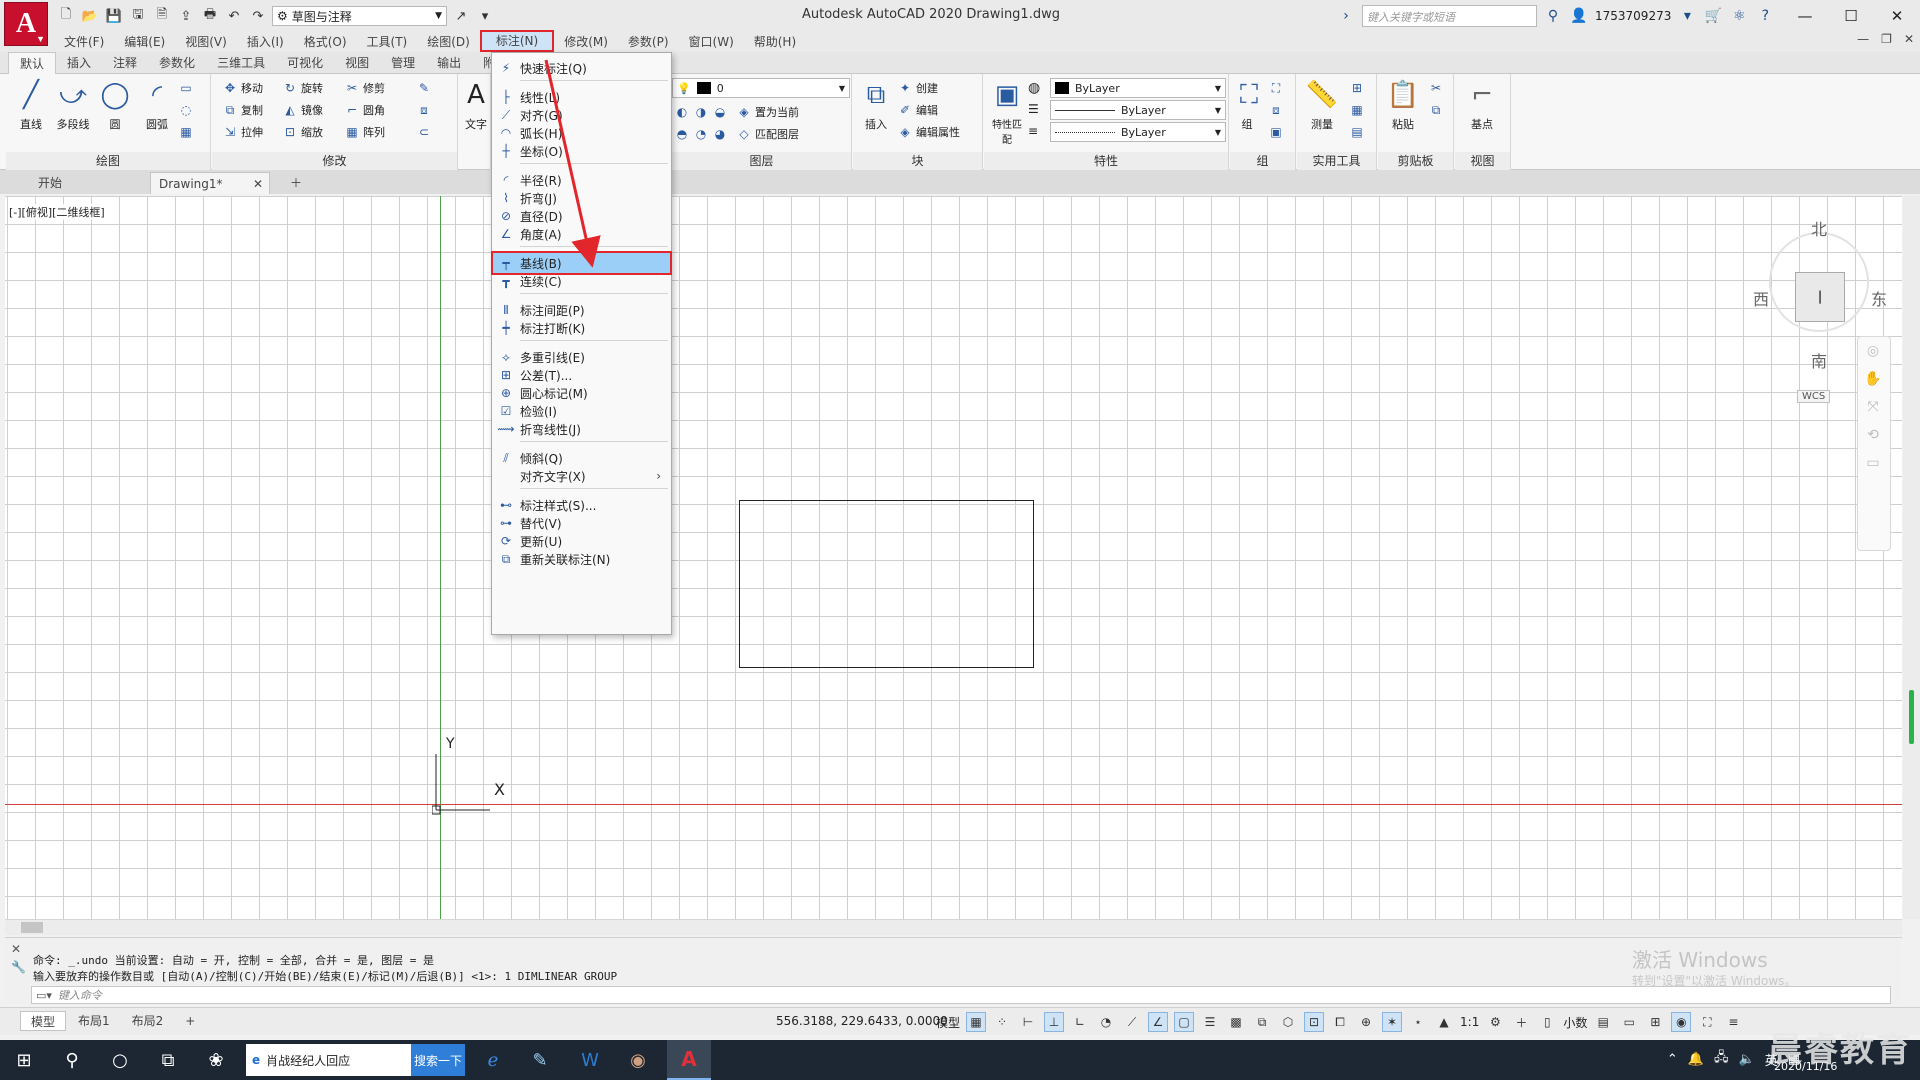 Image resolution: width=1920 pixels, height=1080 pixels. Describe the element at coordinates (325, 41) in the screenshot. I see `menu-item: 格式(O)` at that location.